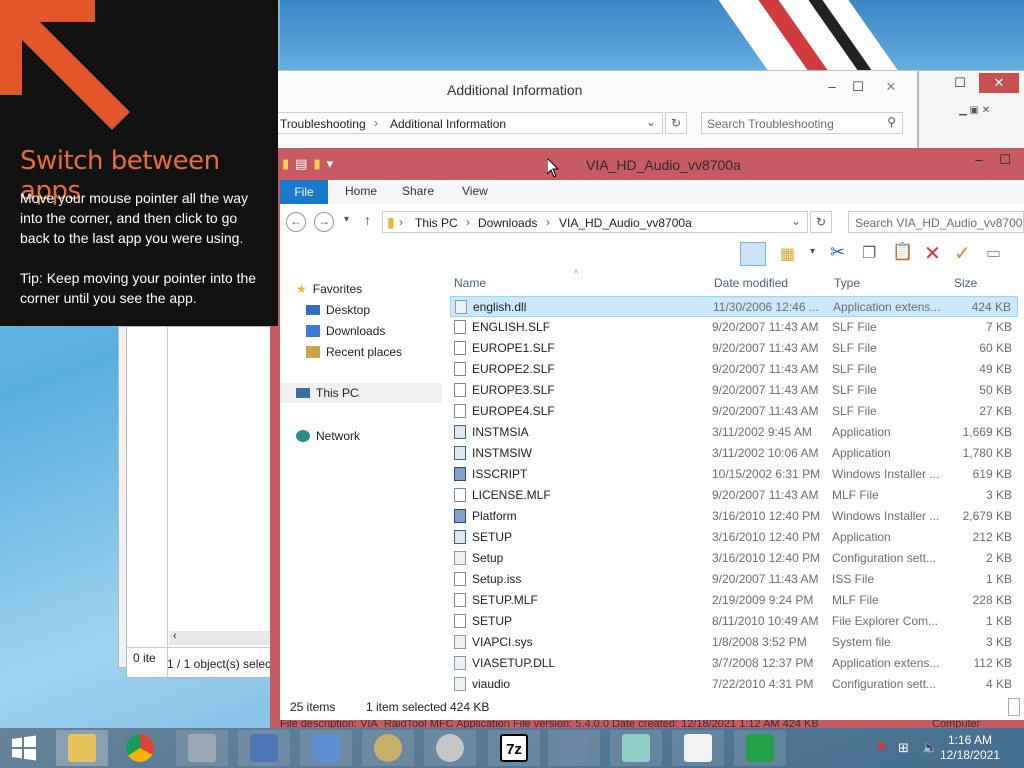  What do you see at coordinates (847, 283) in the screenshot?
I see `column-type: Type` at bounding box center [847, 283].